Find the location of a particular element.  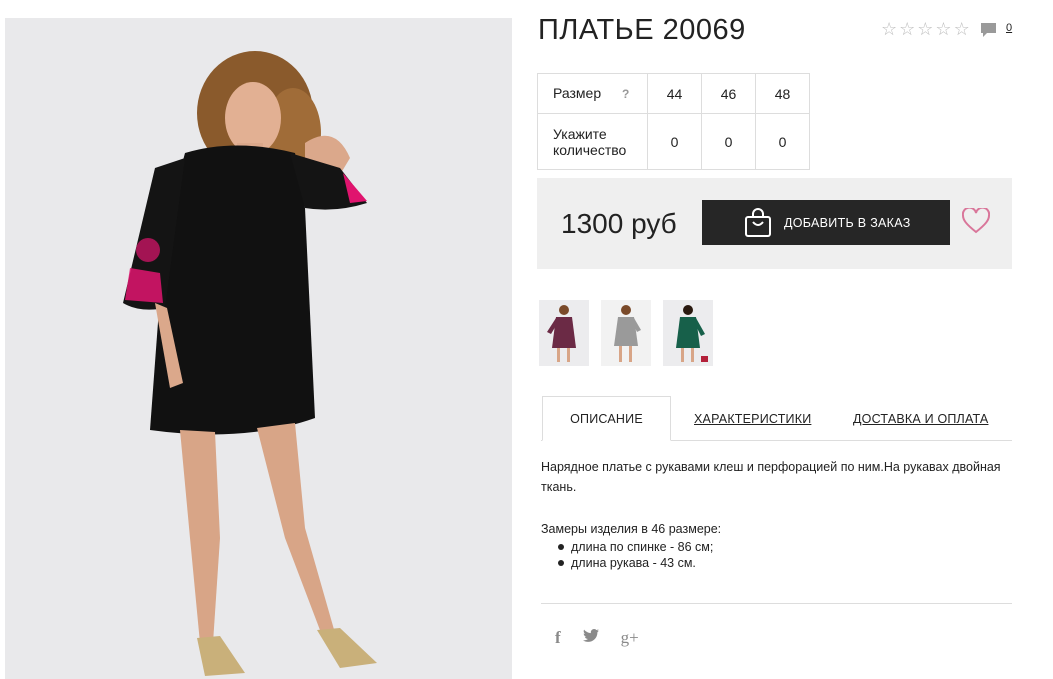

tab-description: ОПИСАНИЕ is located at coordinates (606, 418).